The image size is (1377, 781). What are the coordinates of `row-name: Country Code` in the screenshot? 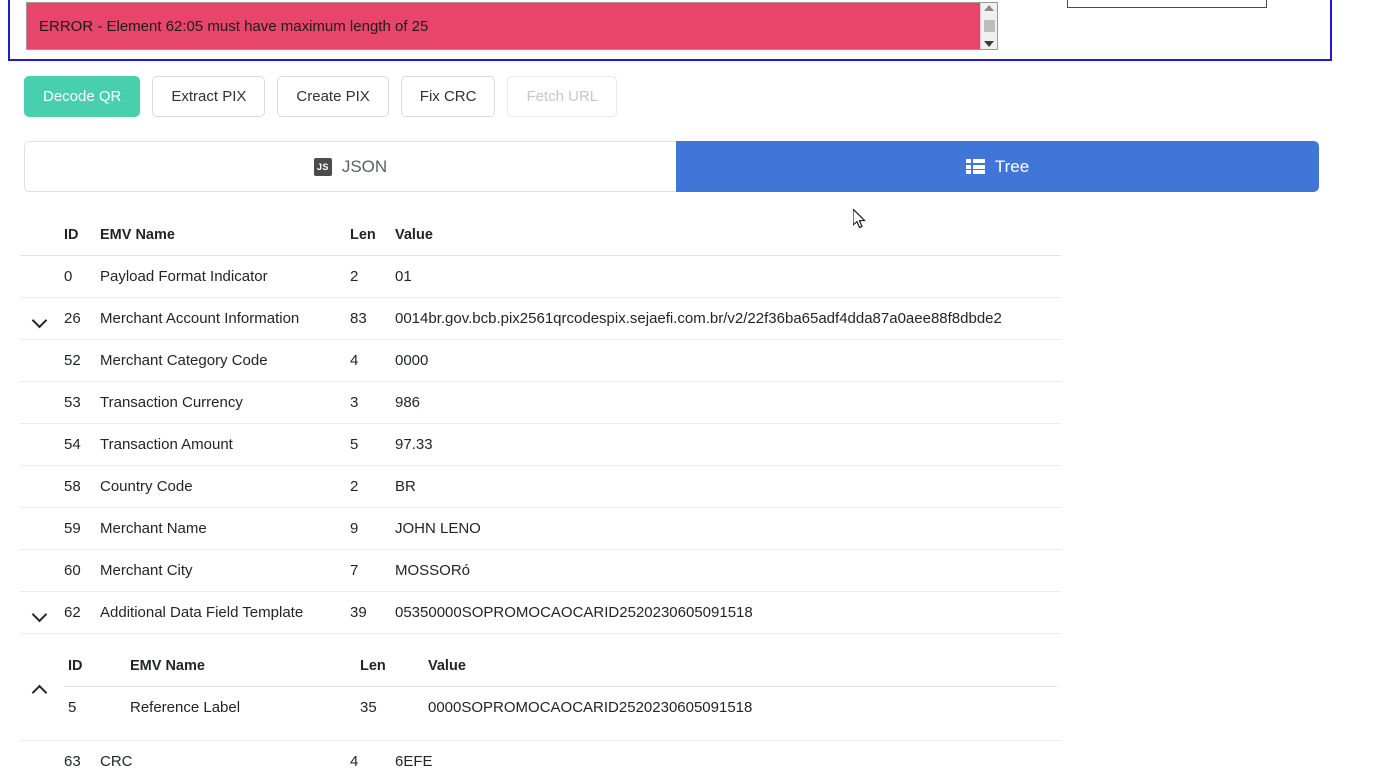 It's located at (221, 486).